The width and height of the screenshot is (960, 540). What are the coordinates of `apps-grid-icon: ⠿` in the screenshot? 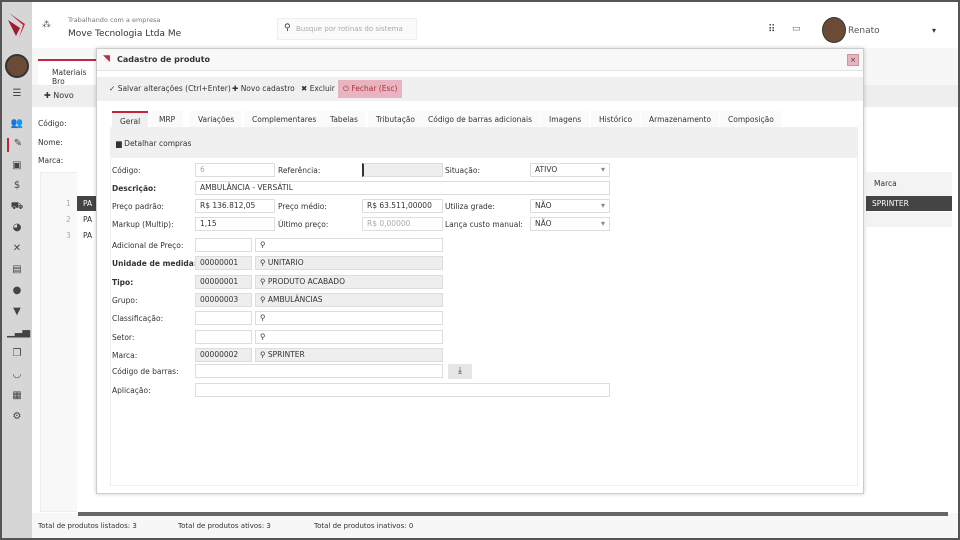 It's located at (771, 29).